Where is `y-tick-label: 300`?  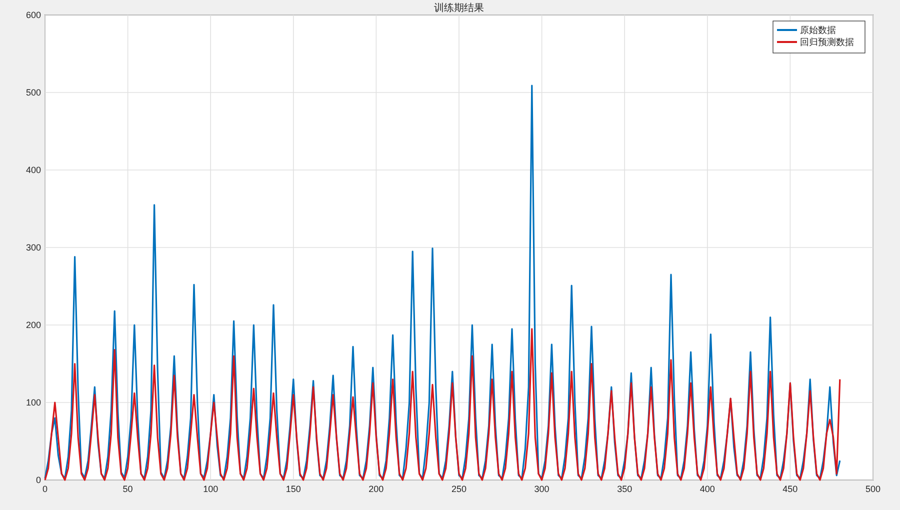 y-tick-label: 300 is located at coordinates (33, 247).